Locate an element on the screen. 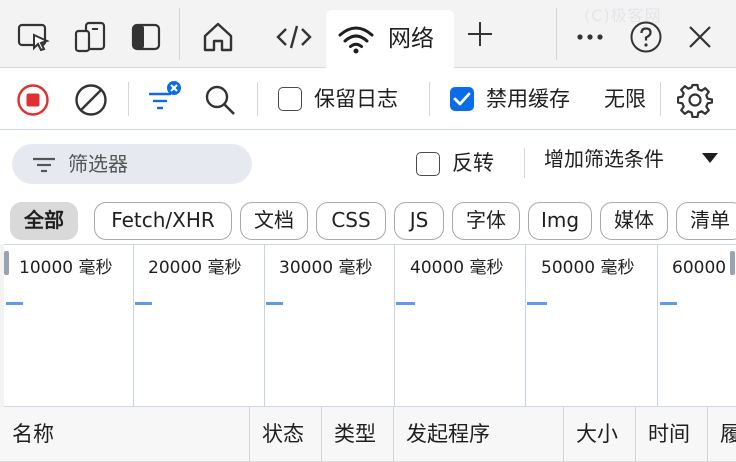 This screenshot has width=736, height=462. invert-label: 反转 is located at coordinates (473, 163).